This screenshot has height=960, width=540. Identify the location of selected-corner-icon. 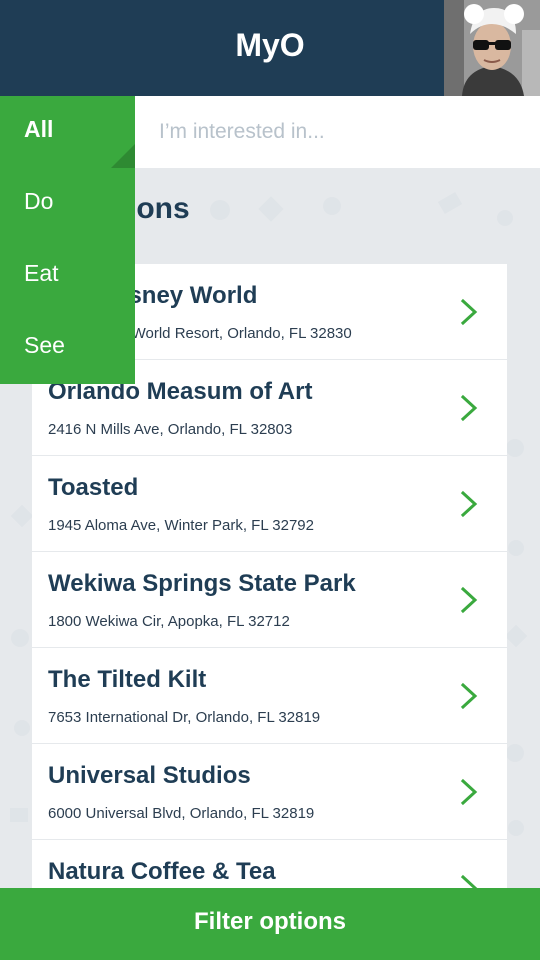
(123, 156).